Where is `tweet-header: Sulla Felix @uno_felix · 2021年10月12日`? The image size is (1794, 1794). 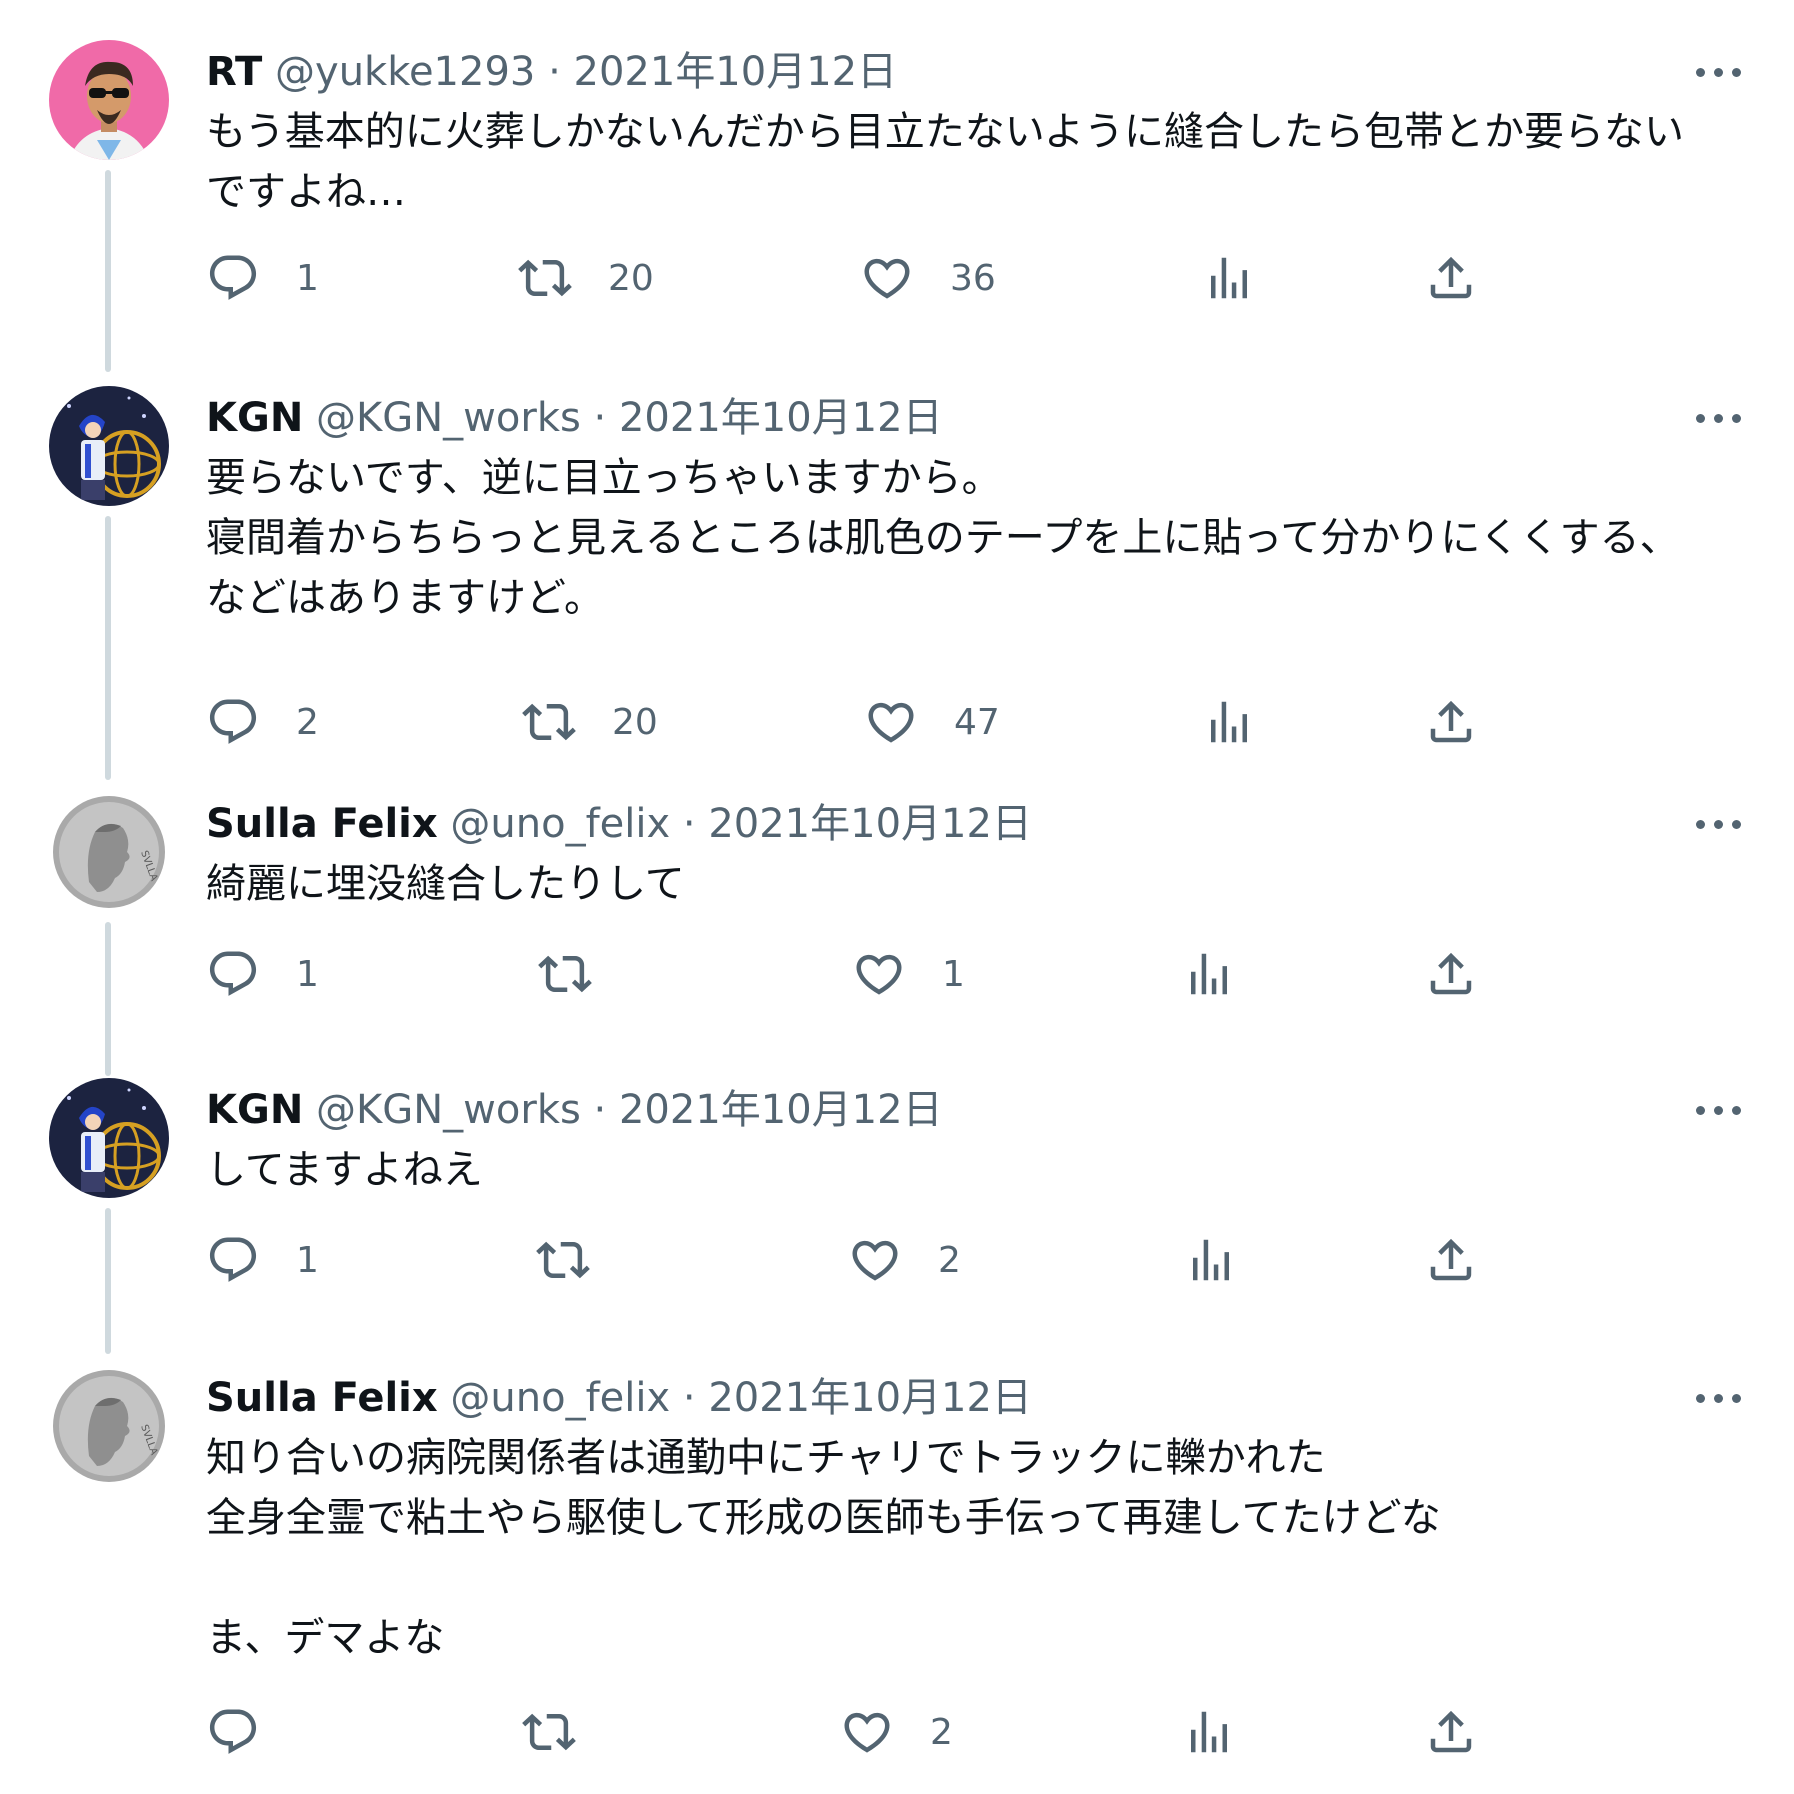 tweet-header: Sulla Felix @uno_felix · 2021年10月12日 is located at coordinates (619, 824).